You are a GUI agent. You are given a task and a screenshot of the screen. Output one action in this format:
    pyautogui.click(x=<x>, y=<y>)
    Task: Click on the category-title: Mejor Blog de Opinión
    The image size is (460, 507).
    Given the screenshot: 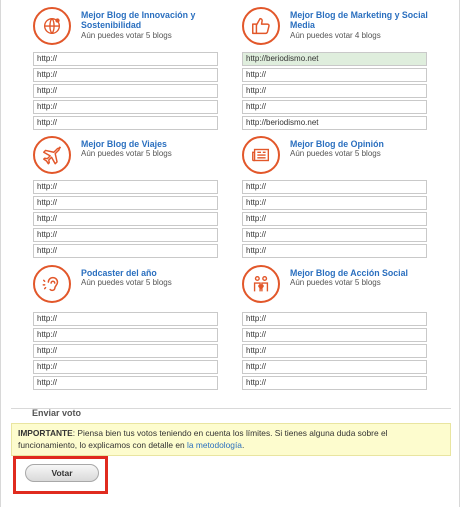 What is the action you would take?
    pyautogui.click(x=337, y=144)
    